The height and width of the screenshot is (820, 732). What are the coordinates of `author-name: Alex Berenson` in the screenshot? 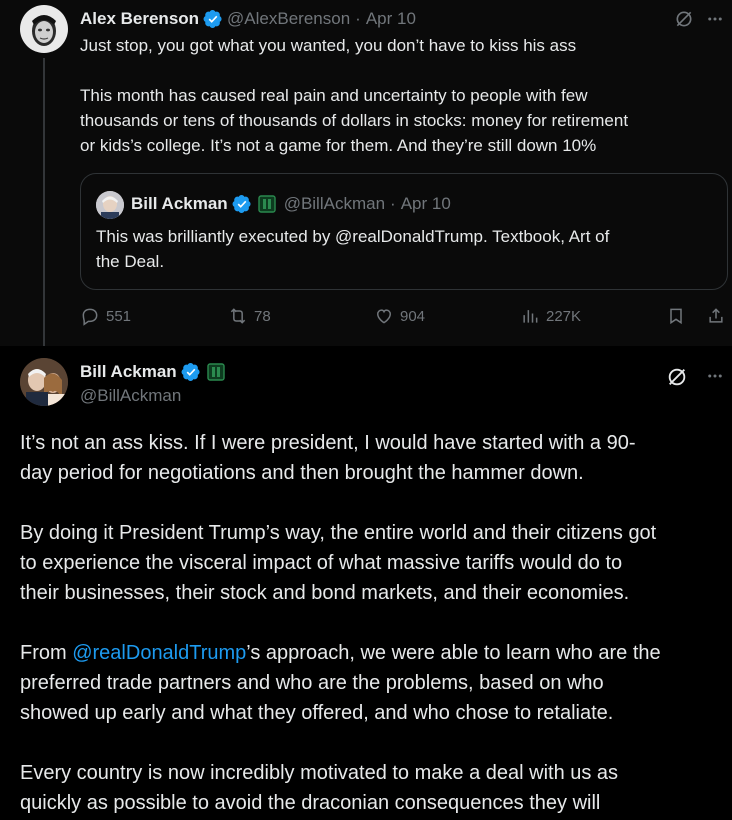 It's located at (139, 19).